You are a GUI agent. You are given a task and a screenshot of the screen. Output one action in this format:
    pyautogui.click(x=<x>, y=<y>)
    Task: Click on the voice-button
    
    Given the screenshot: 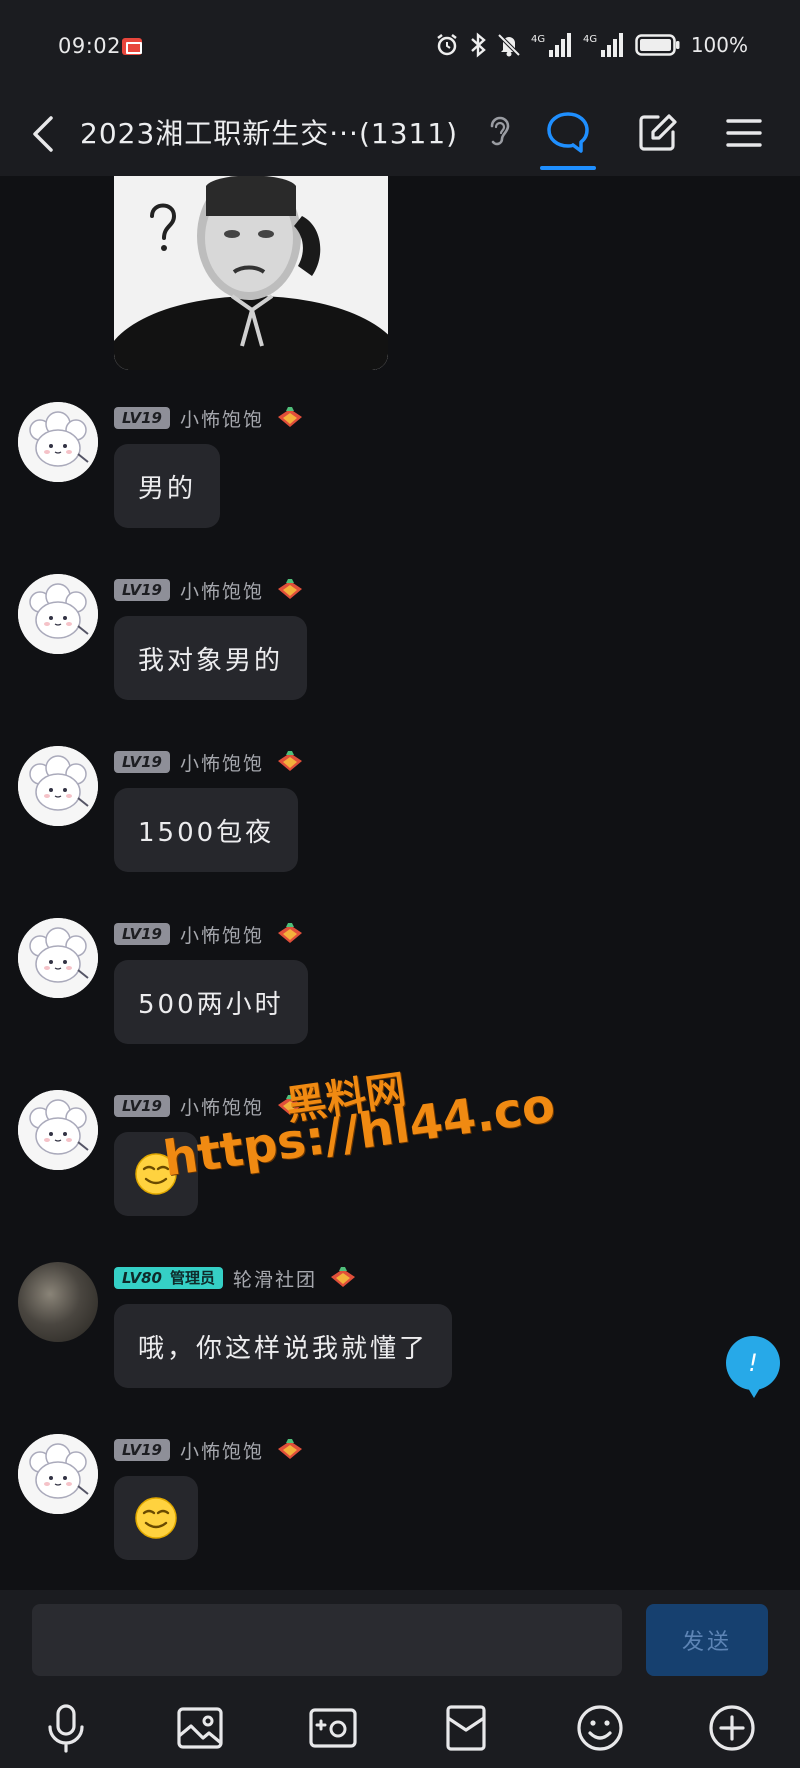 What is the action you would take?
    pyautogui.click(x=66, y=1728)
    